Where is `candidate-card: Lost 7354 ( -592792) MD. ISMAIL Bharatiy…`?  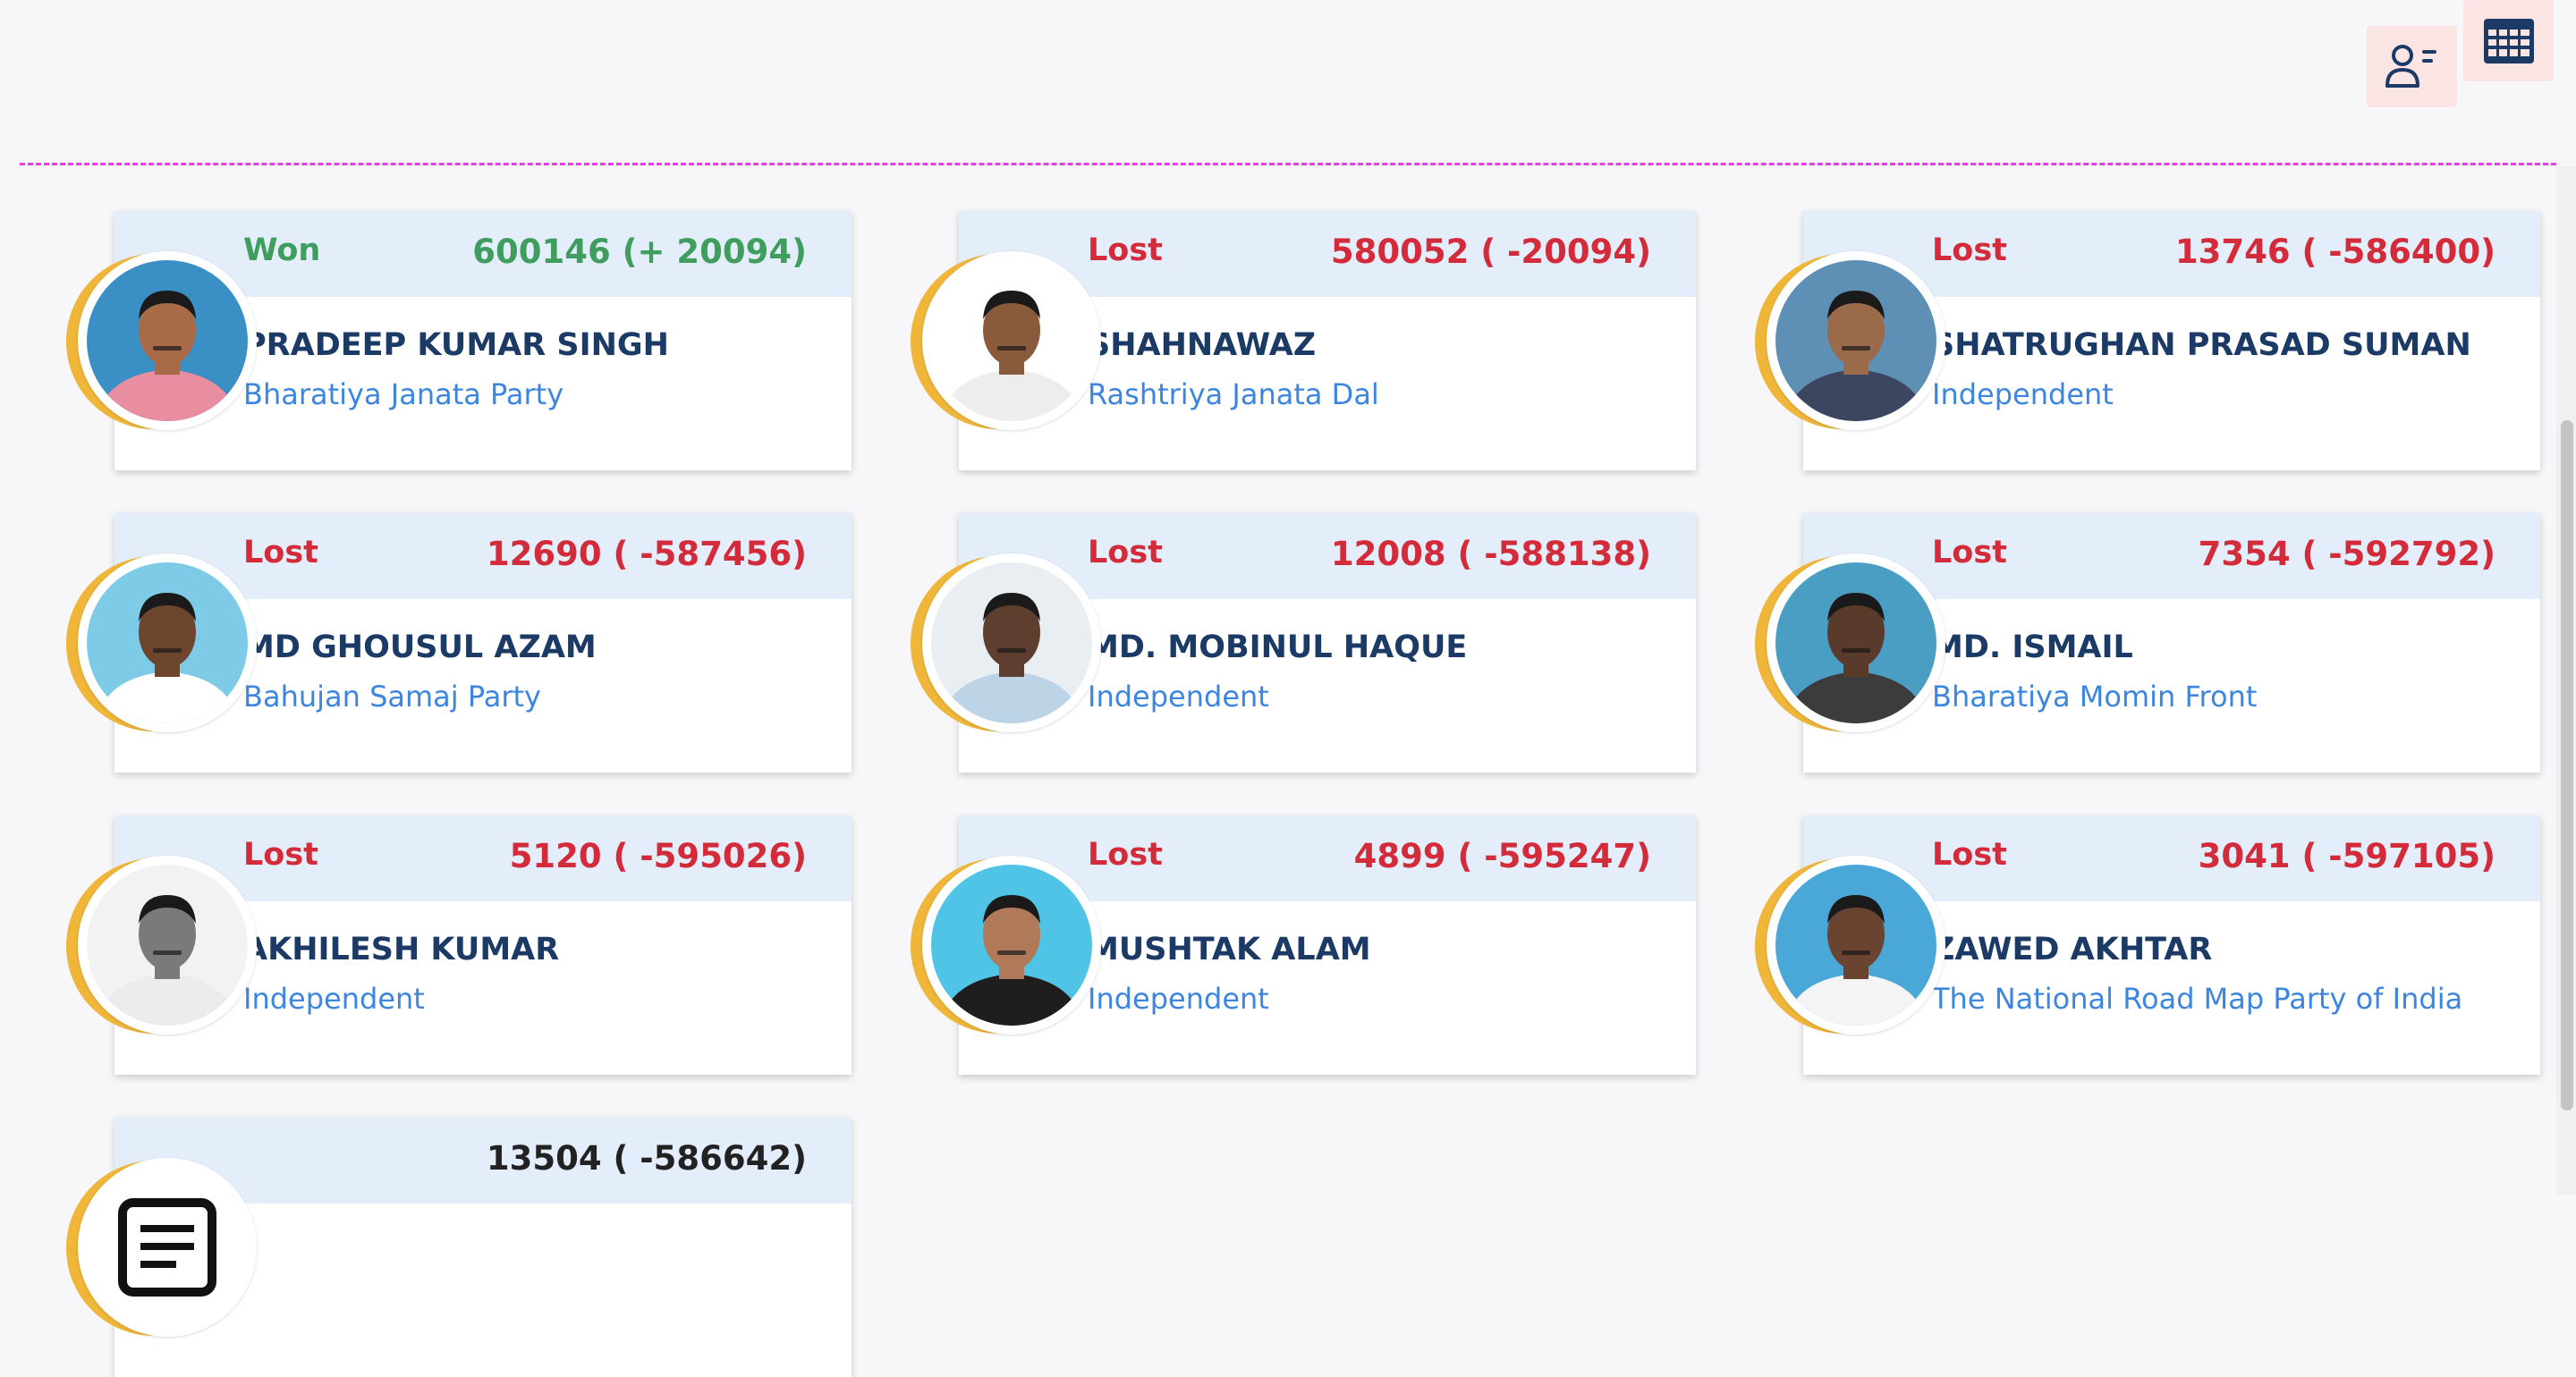 candidate-card: Lost 7354 ( -592792) MD. ISMAIL Bharatiy… is located at coordinates (2130, 643).